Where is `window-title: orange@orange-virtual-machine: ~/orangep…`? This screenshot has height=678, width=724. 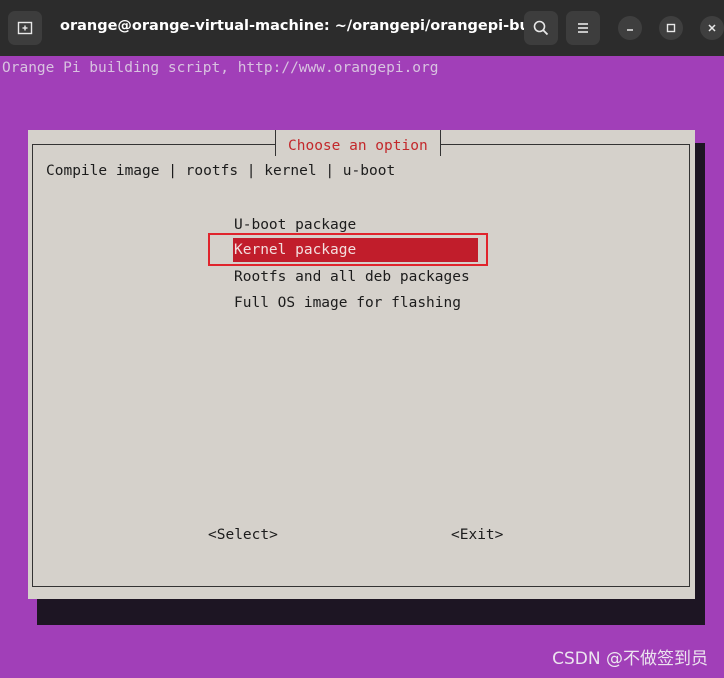 window-title: orange@orange-virtual-machine: ~/orangep… is located at coordinates (305, 26).